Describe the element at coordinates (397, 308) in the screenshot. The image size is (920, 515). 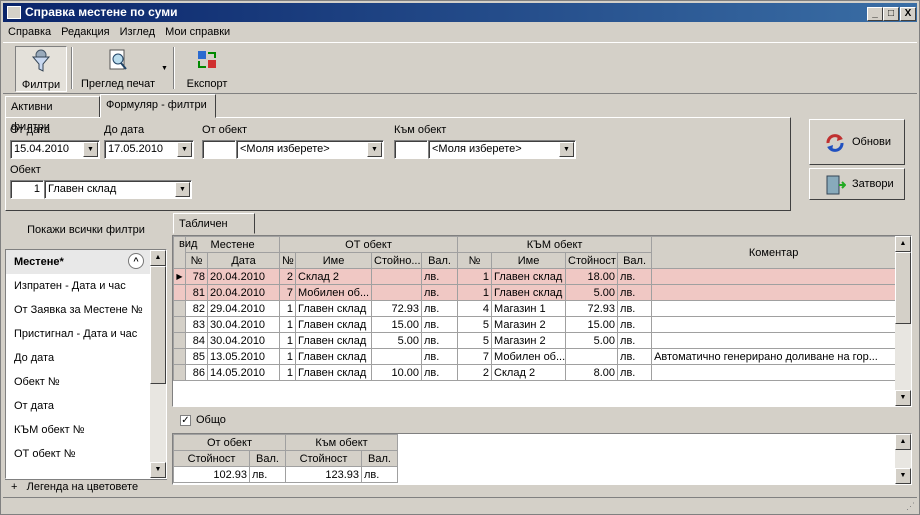
I see `cell-fval: 72.93` at that location.